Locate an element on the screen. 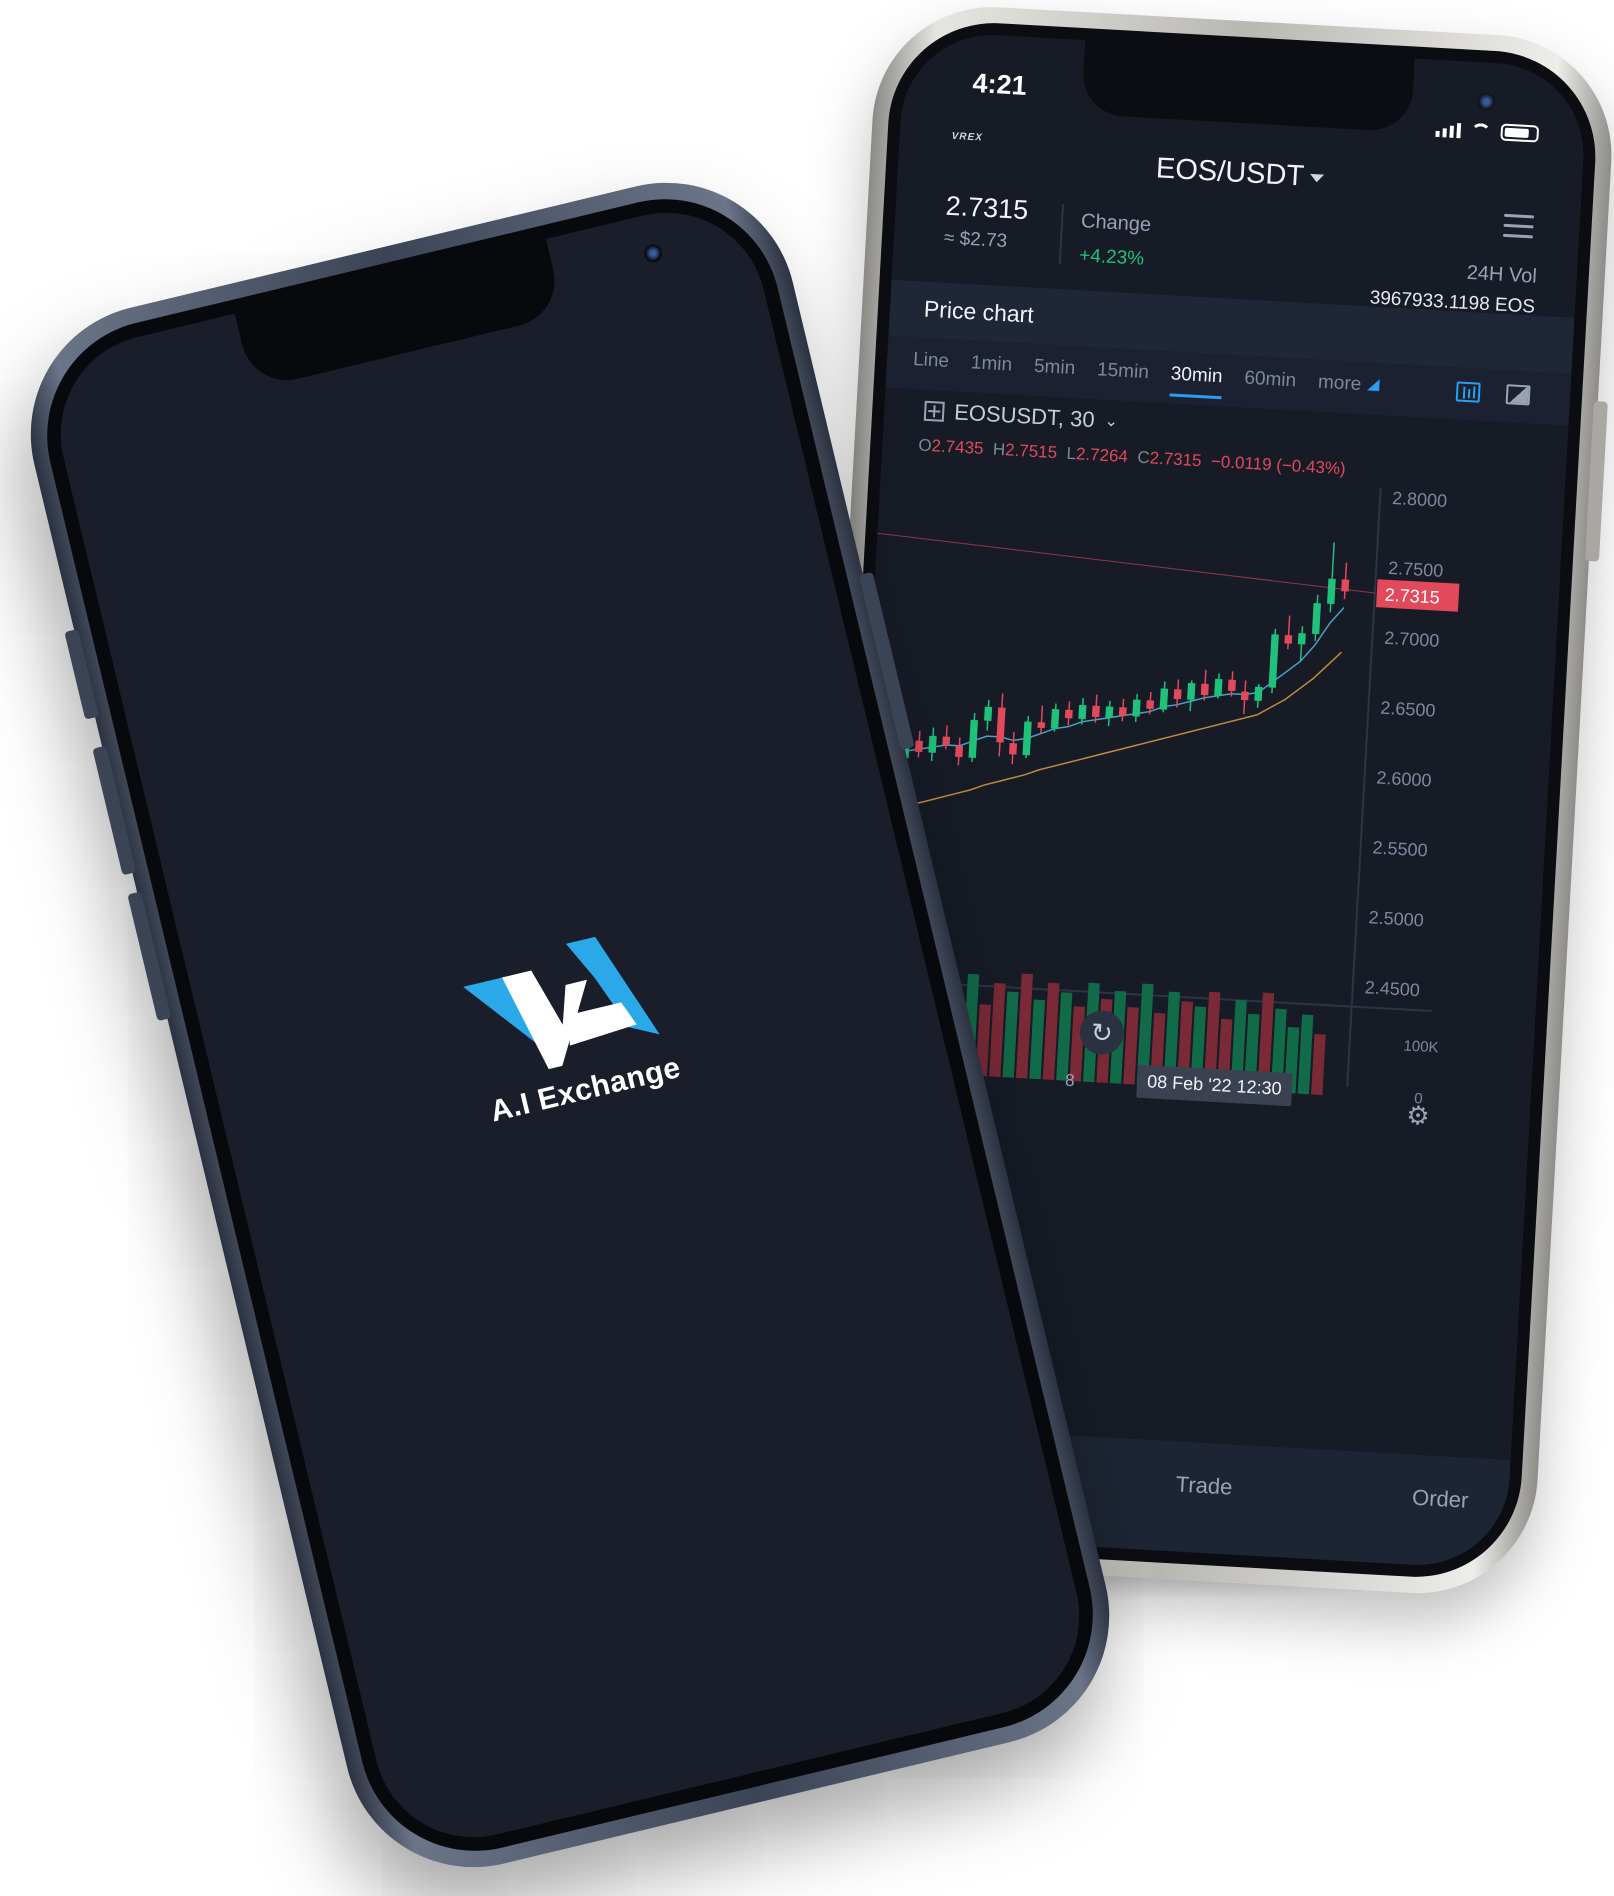 The width and height of the screenshot is (1614, 1896). more-indicator-icon is located at coordinates (1373, 385).